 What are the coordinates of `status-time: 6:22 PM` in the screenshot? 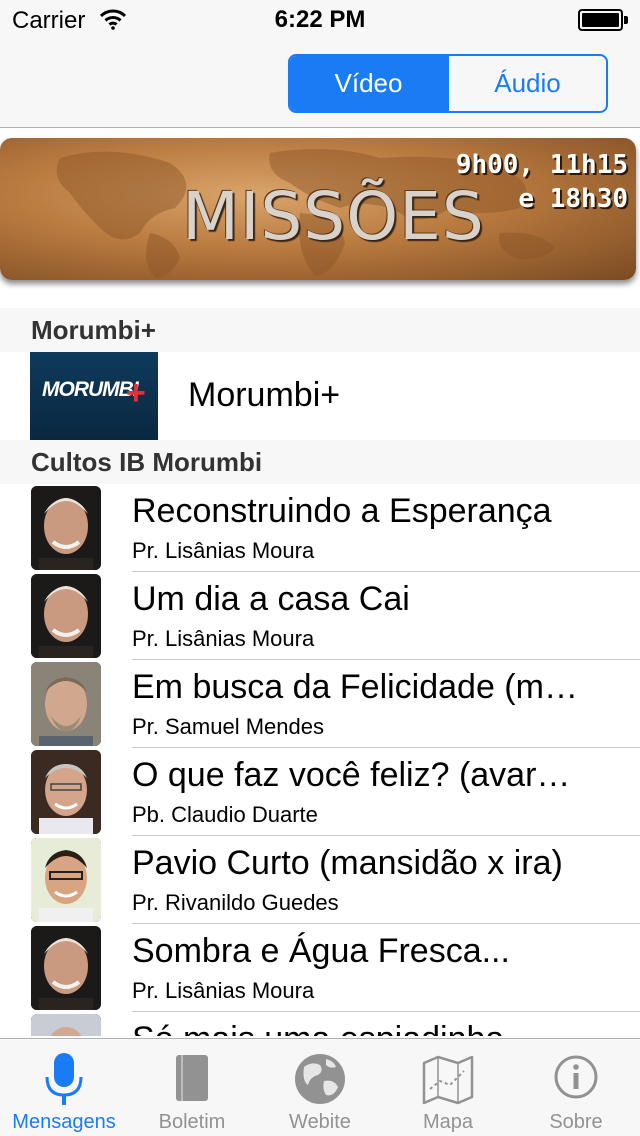 It's located at (320, 19).